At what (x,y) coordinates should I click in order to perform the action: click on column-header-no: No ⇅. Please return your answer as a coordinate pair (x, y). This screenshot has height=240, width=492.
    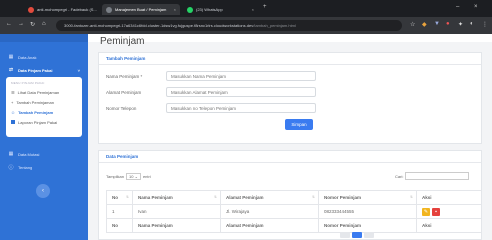
    Looking at the image, I should click on (119, 197).